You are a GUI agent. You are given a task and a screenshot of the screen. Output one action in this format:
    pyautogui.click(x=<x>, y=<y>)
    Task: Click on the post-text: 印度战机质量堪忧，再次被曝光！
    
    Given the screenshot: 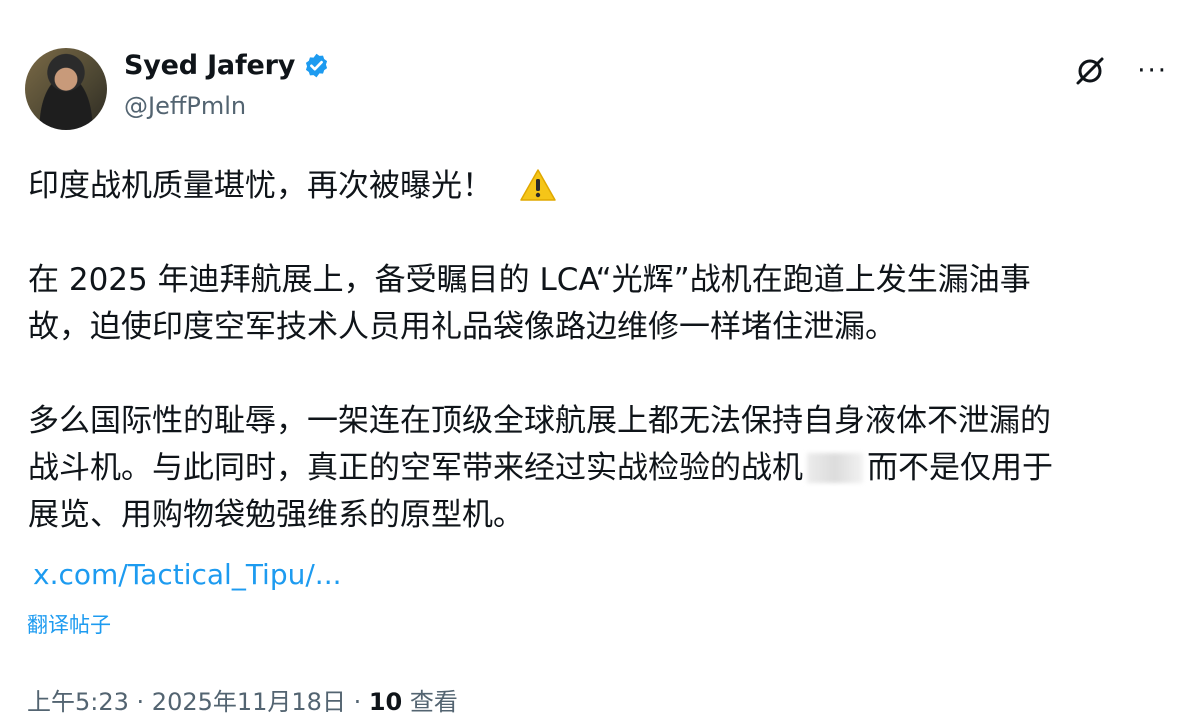 What is the action you would take?
    pyautogui.click(x=260, y=186)
    